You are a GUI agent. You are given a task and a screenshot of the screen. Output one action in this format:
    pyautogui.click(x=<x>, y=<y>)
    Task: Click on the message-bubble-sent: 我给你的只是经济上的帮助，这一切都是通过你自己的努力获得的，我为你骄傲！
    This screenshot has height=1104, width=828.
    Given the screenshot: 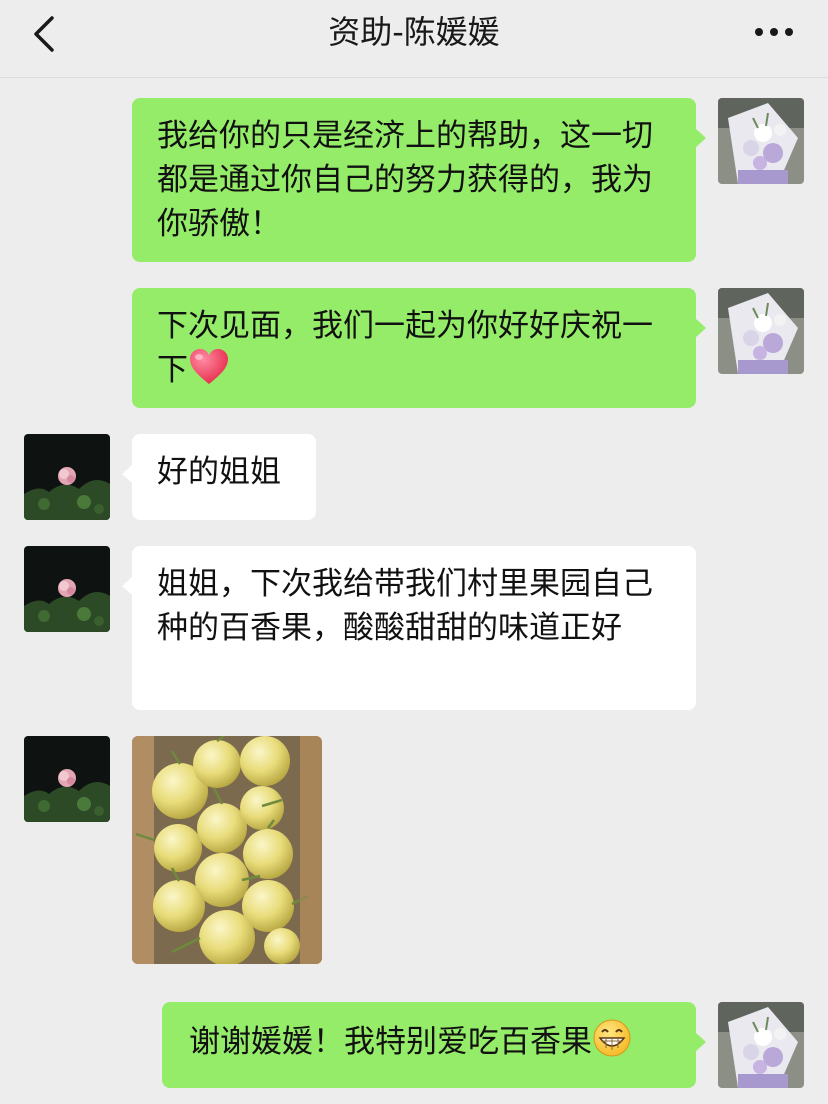 What is the action you would take?
    pyautogui.click(x=419, y=180)
    